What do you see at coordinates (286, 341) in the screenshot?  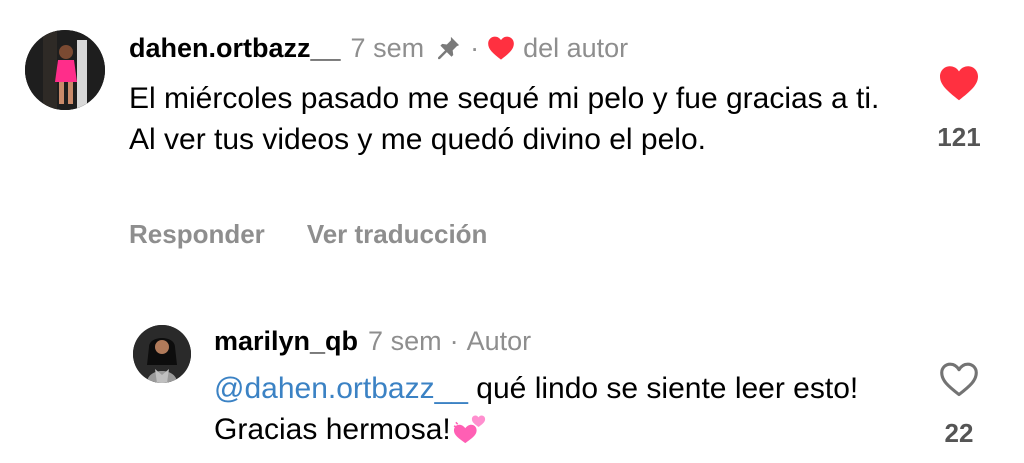 I see `username-link: marilyn_qb` at bounding box center [286, 341].